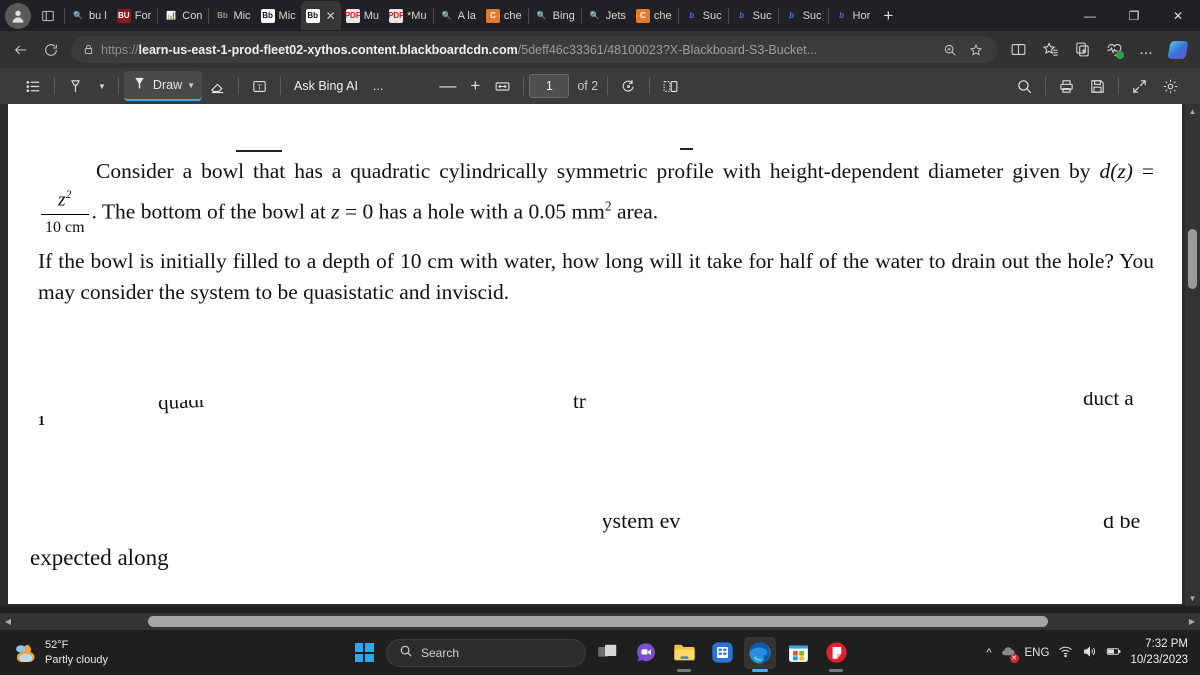 This screenshot has height=675, width=1200. Describe the element at coordinates (33, 86) in the screenshot. I see `table-of-contents-icon` at that location.